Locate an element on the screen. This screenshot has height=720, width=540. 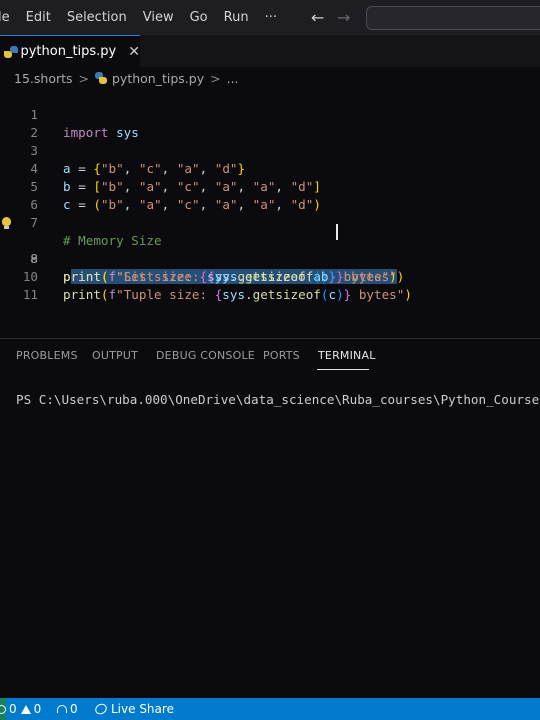
code-line: 6 is located at coordinates (270, 195).